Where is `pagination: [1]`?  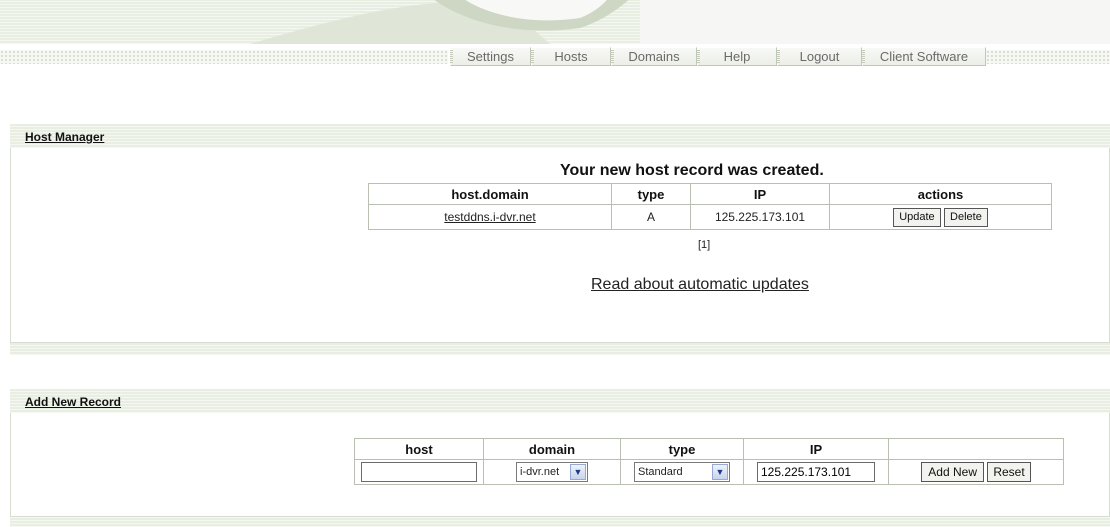 pagination: [1] is located at coordinates (704, 245).